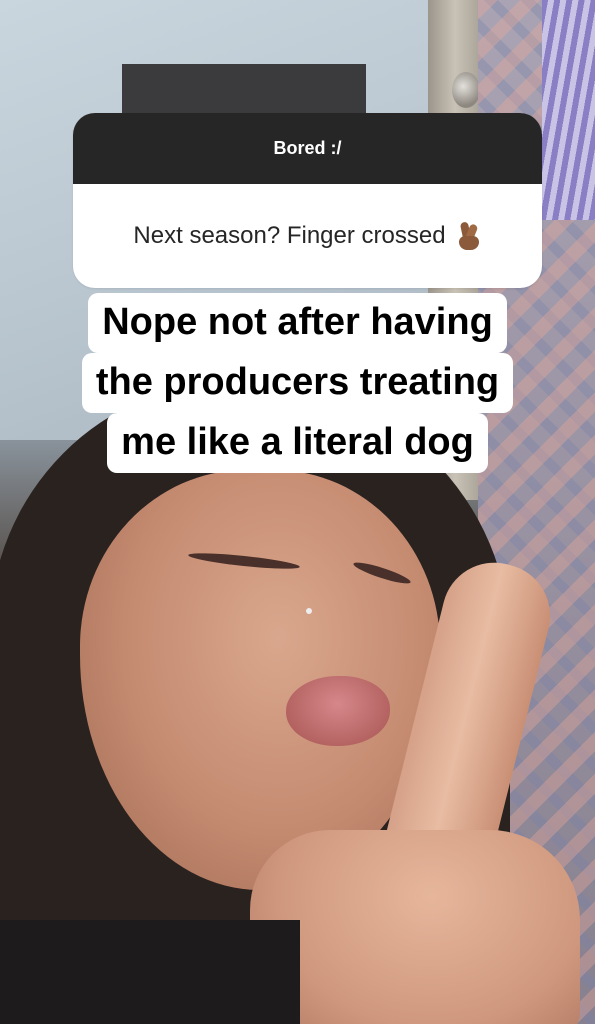 Image resolution: width=595 pixels, height=1024 pixels. Describe the element at coordinates (338, 711) in the screenshot. I see `pursed-lips` at that location.